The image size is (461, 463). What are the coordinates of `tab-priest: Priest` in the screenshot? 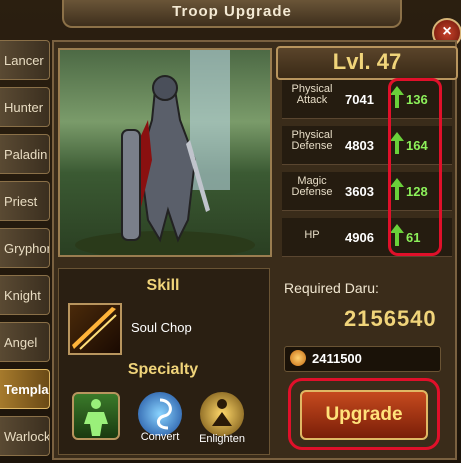 It's located at (25, 201).